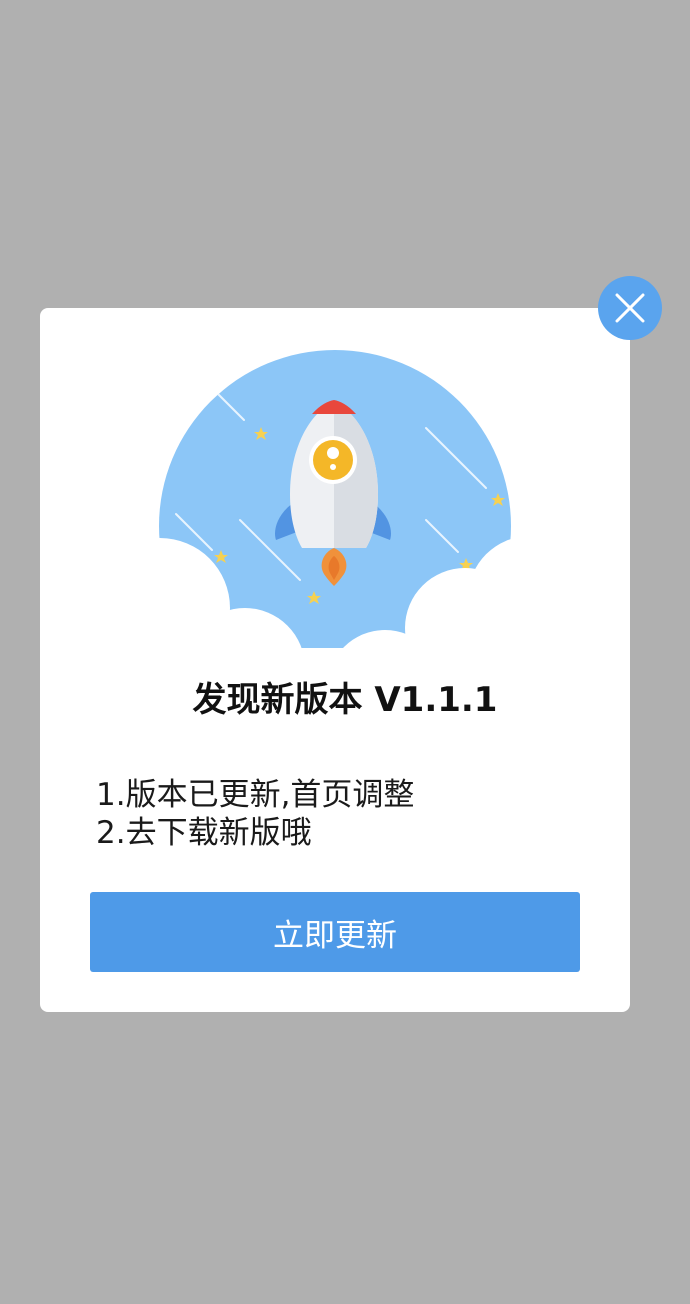  Describe the element at coordinates (346, 814) in the screenshot. I see `release-notes: 1.版本已更新,首页调整 2.去下载新版哦` at that location.